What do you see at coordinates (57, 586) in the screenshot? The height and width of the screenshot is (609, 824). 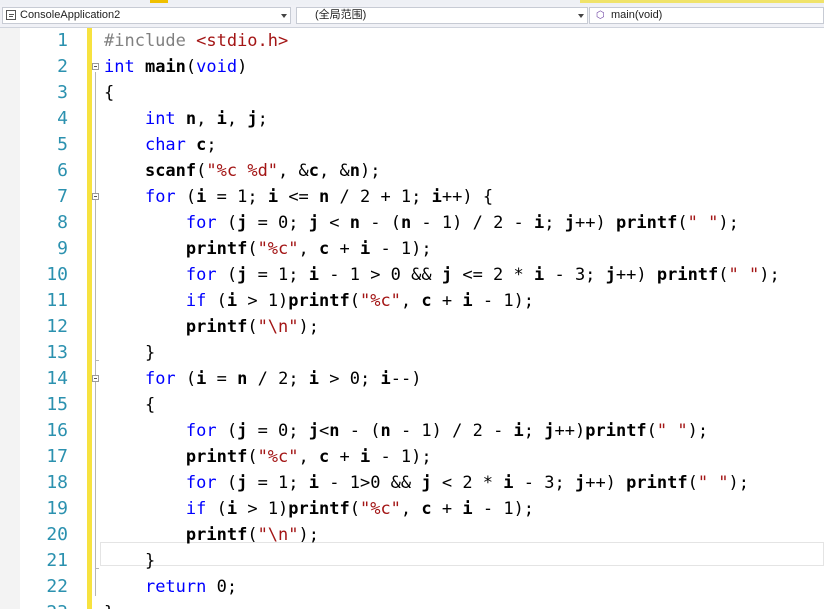 I see `line-number: 22` at bounding box center [57, 586].